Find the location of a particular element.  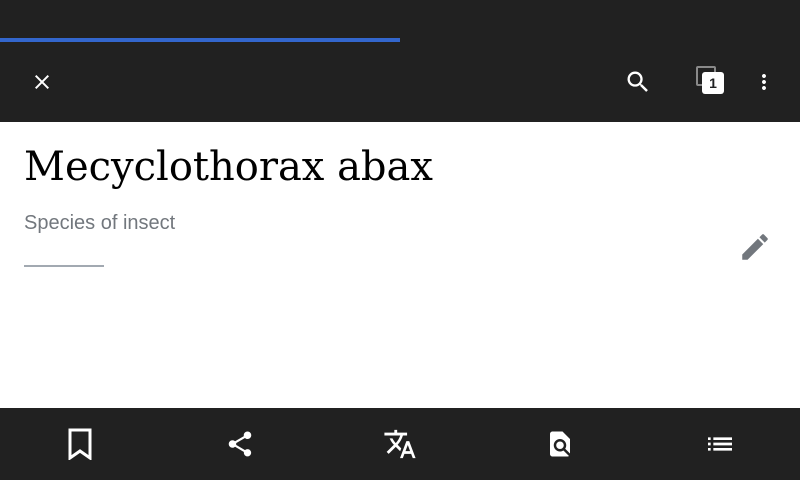

find-in-page-icon is located at coordinates (560, 444).